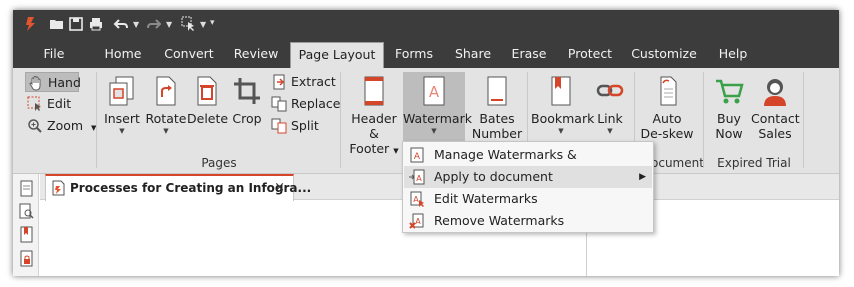 This screenshot has width=854, height=287. Describe the element at coordinates (729, 133) in the screenshot. I see `buy-label-2: Now` at that location.